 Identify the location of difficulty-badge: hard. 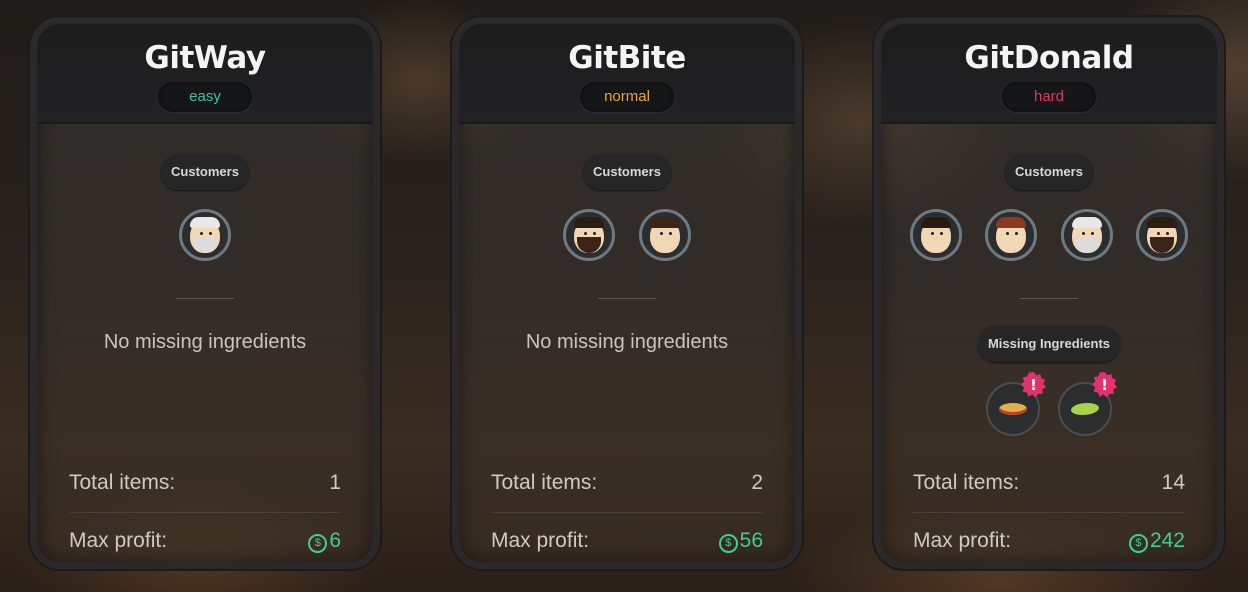
(1049, 97).